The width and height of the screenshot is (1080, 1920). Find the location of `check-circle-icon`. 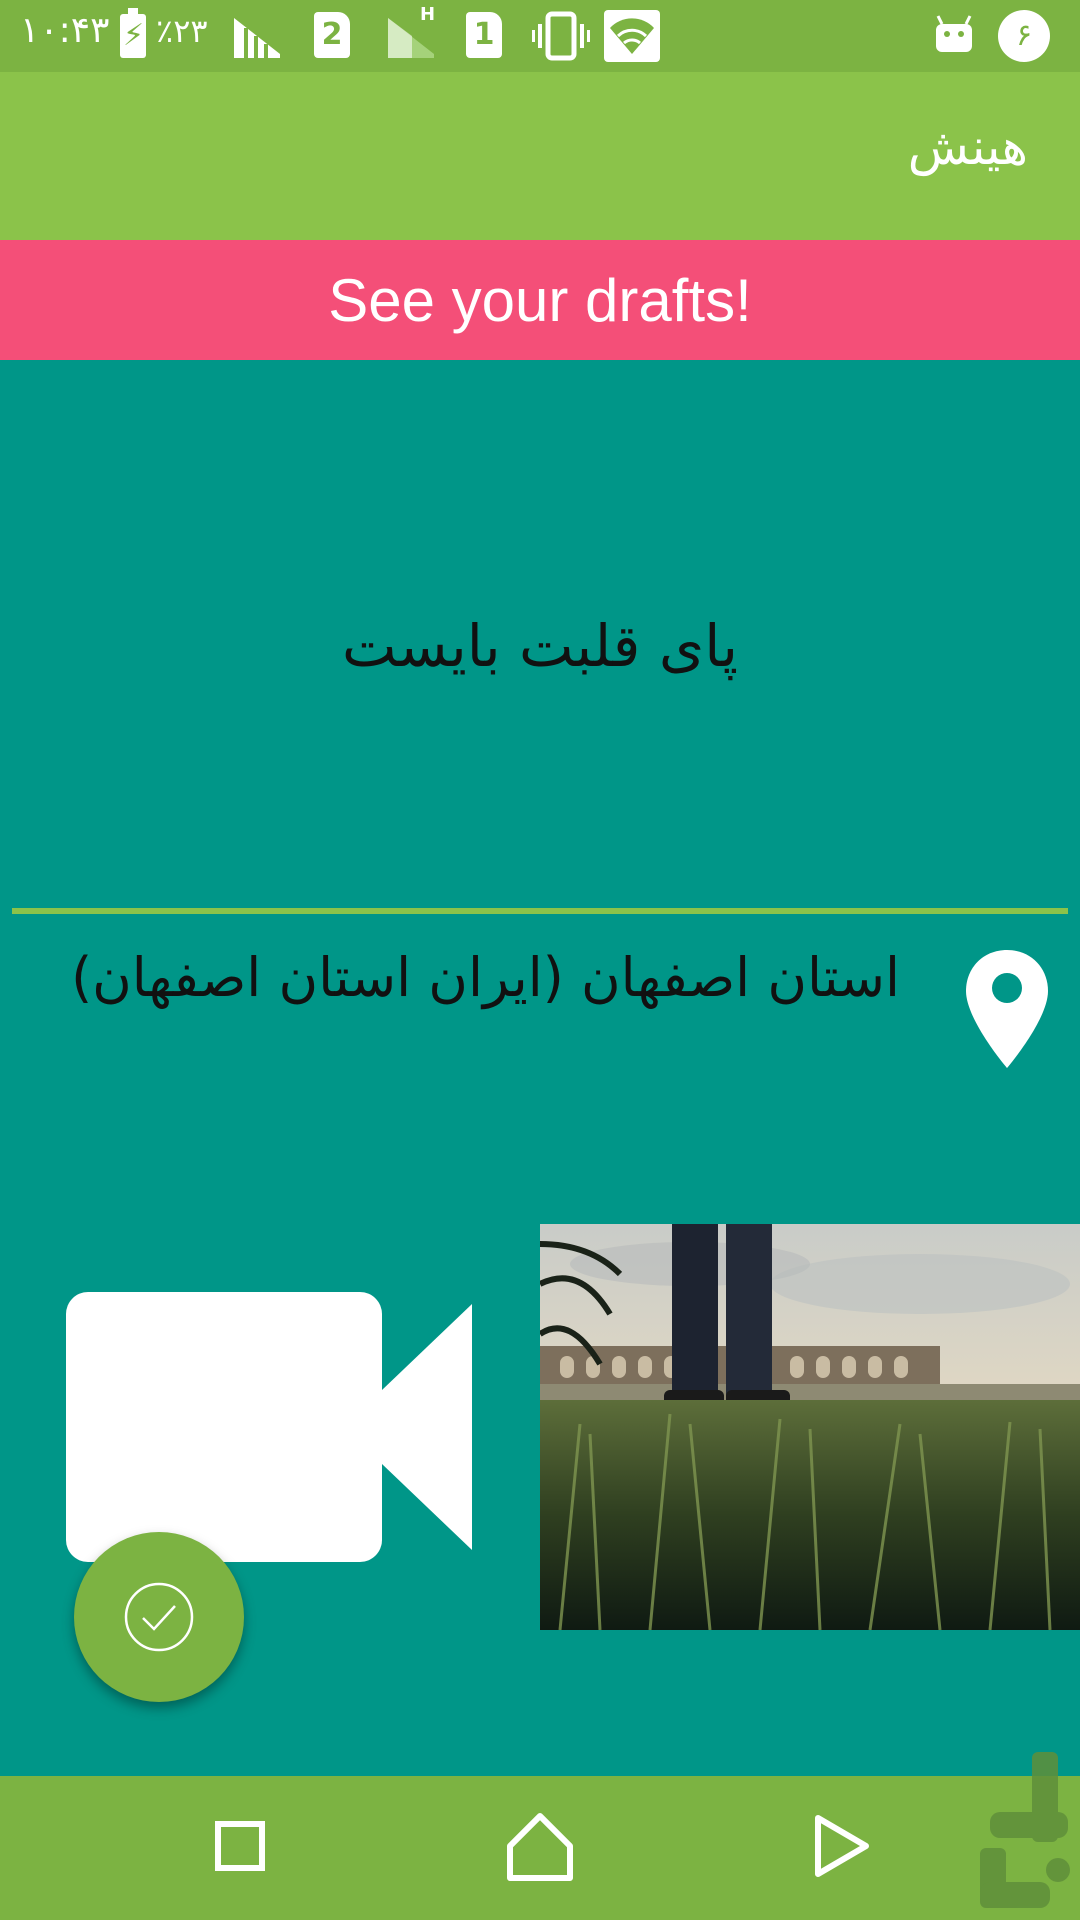

check-circle-icon is located at coordinates (159, 1617).